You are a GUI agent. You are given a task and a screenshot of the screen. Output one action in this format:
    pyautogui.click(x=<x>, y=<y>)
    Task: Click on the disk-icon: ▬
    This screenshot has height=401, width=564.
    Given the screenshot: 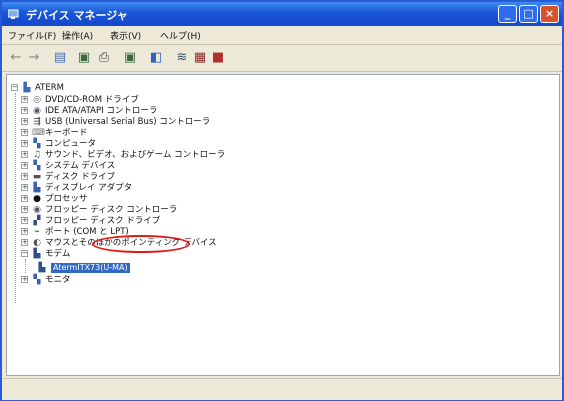 What is the action you would take?
    pyautogui.click(x=37, y=177)
    